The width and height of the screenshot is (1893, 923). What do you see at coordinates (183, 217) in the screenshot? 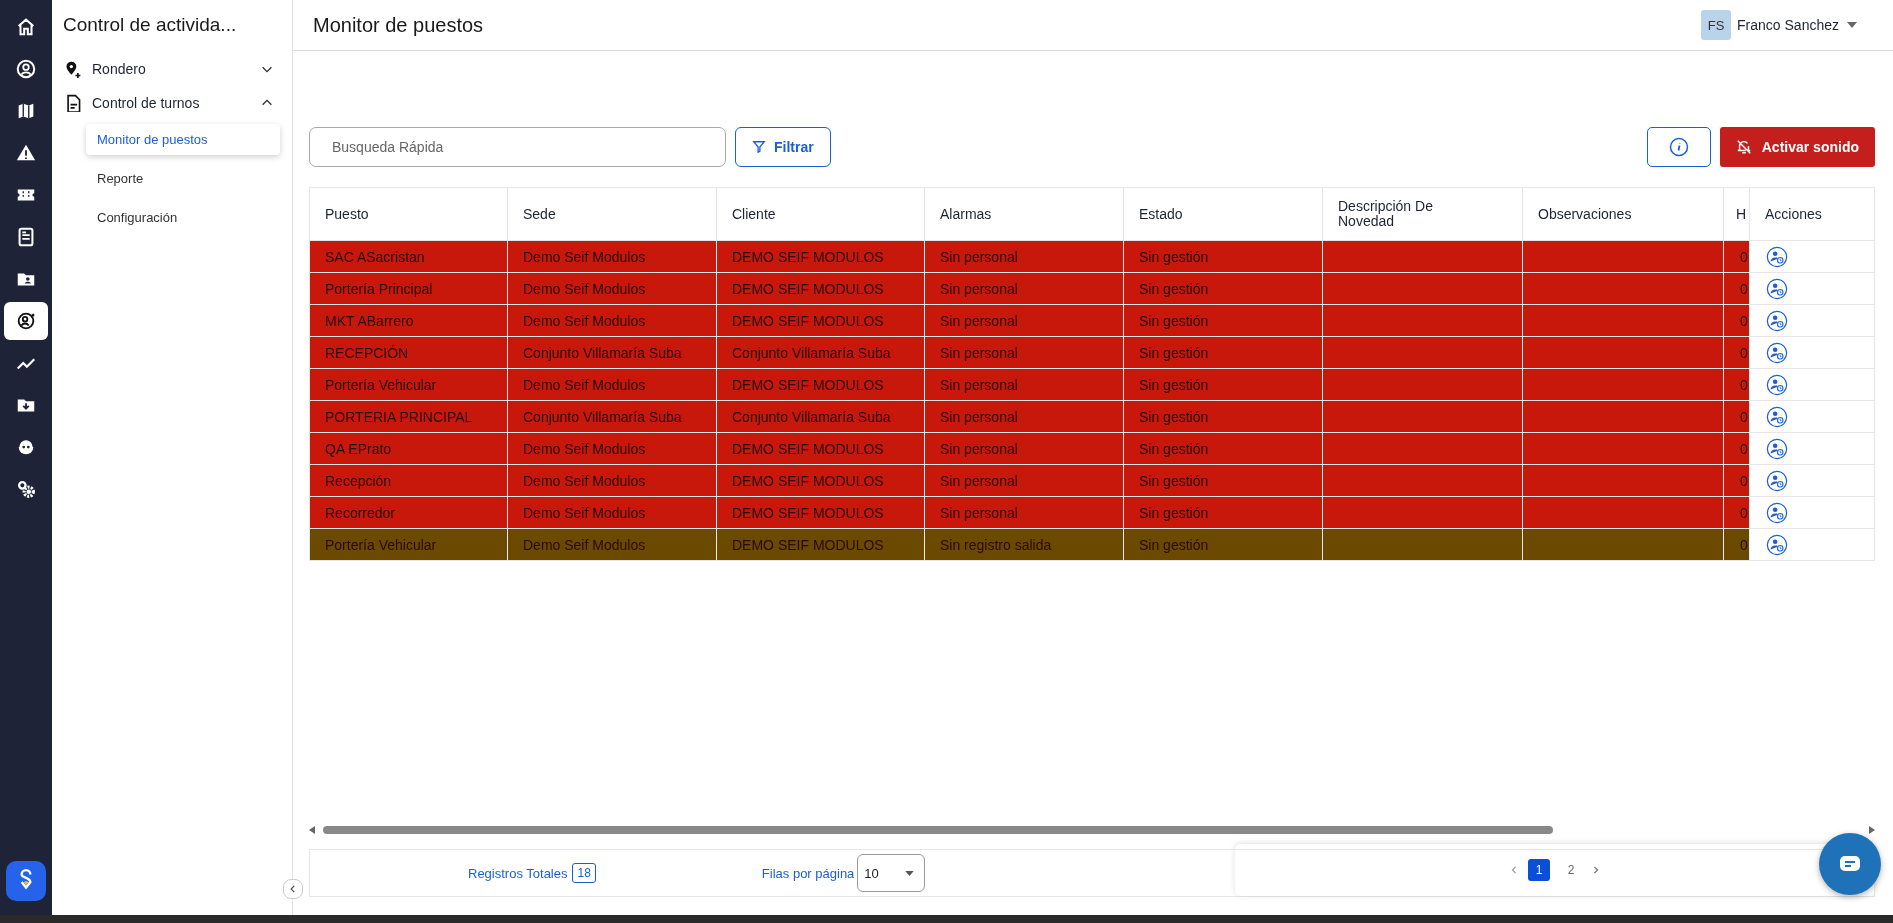
I see `nav-item: Configuración` at bounding box center [183, 217].